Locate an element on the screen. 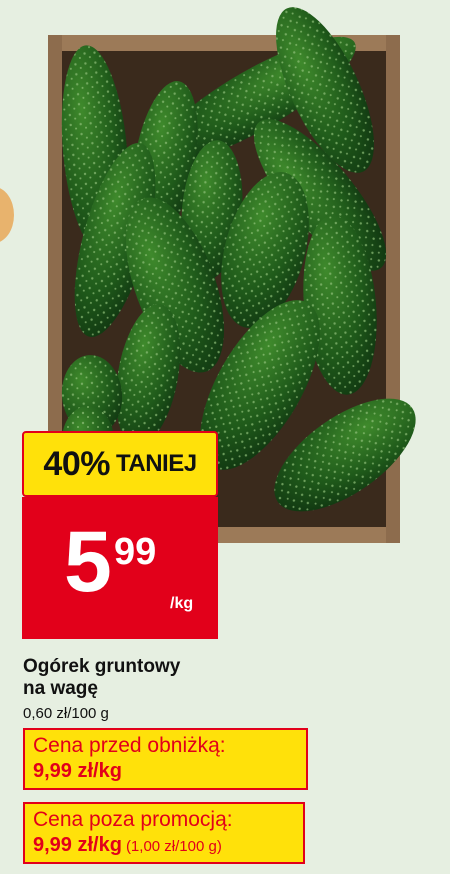 Image resolution: width=450 pixels, height=874 pixels. discount-percent: 40% is located at coordinates (76, 463).